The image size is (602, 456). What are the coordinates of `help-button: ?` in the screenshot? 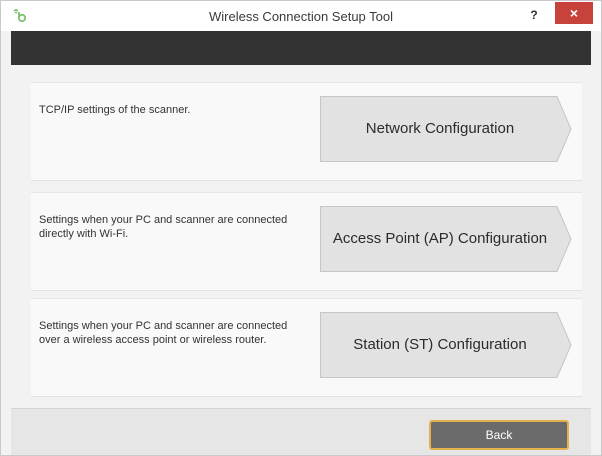 It's located at (534, 15).